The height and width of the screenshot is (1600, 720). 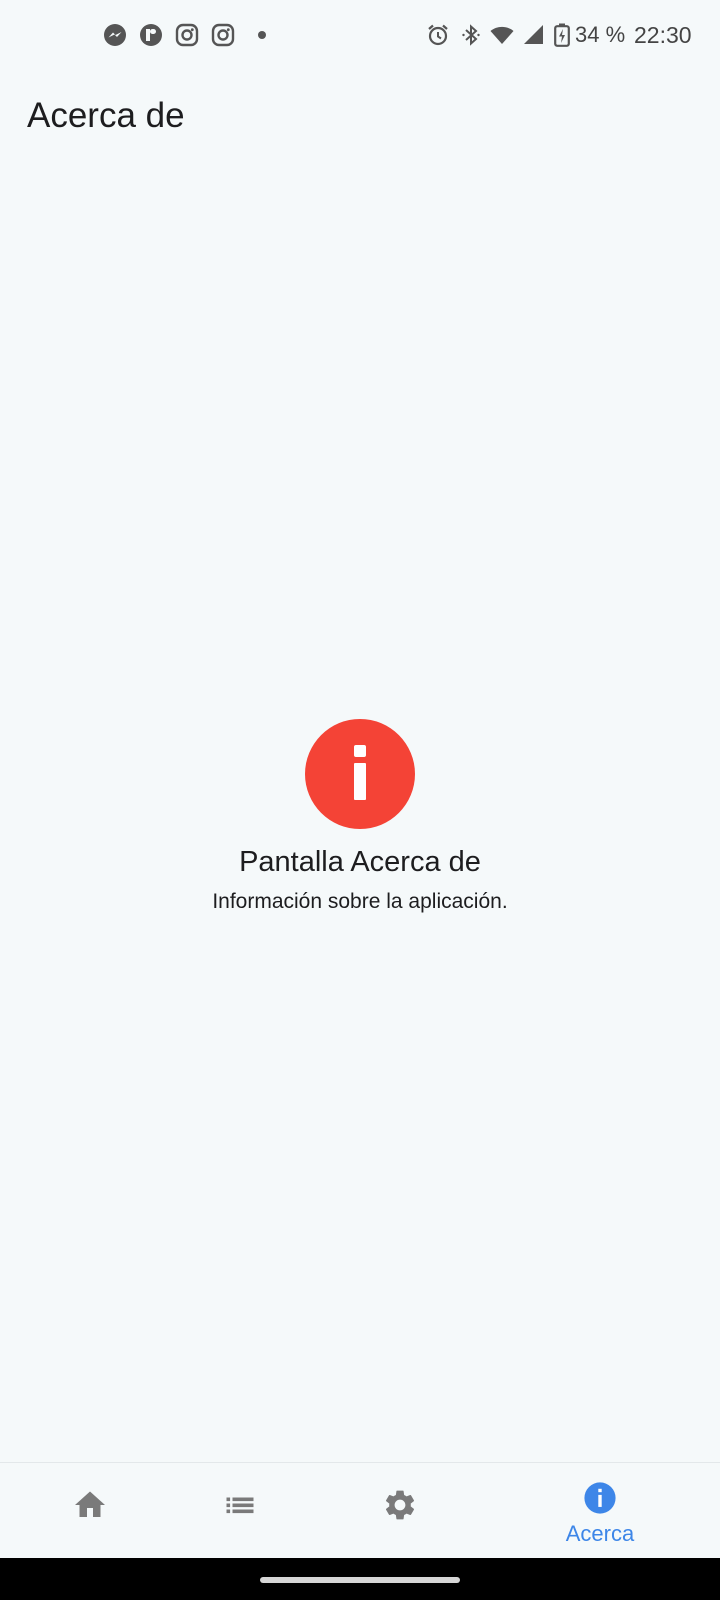 I want to click on nav-item-list, so click(x=240, y=1511).